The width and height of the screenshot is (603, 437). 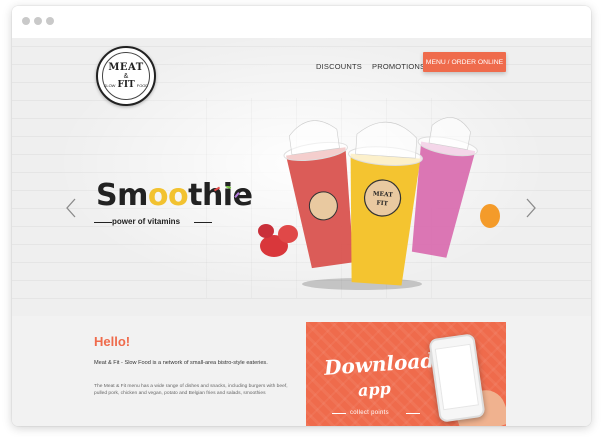 I want to click on section-heading: Hello!, so click(x=112, y=341).